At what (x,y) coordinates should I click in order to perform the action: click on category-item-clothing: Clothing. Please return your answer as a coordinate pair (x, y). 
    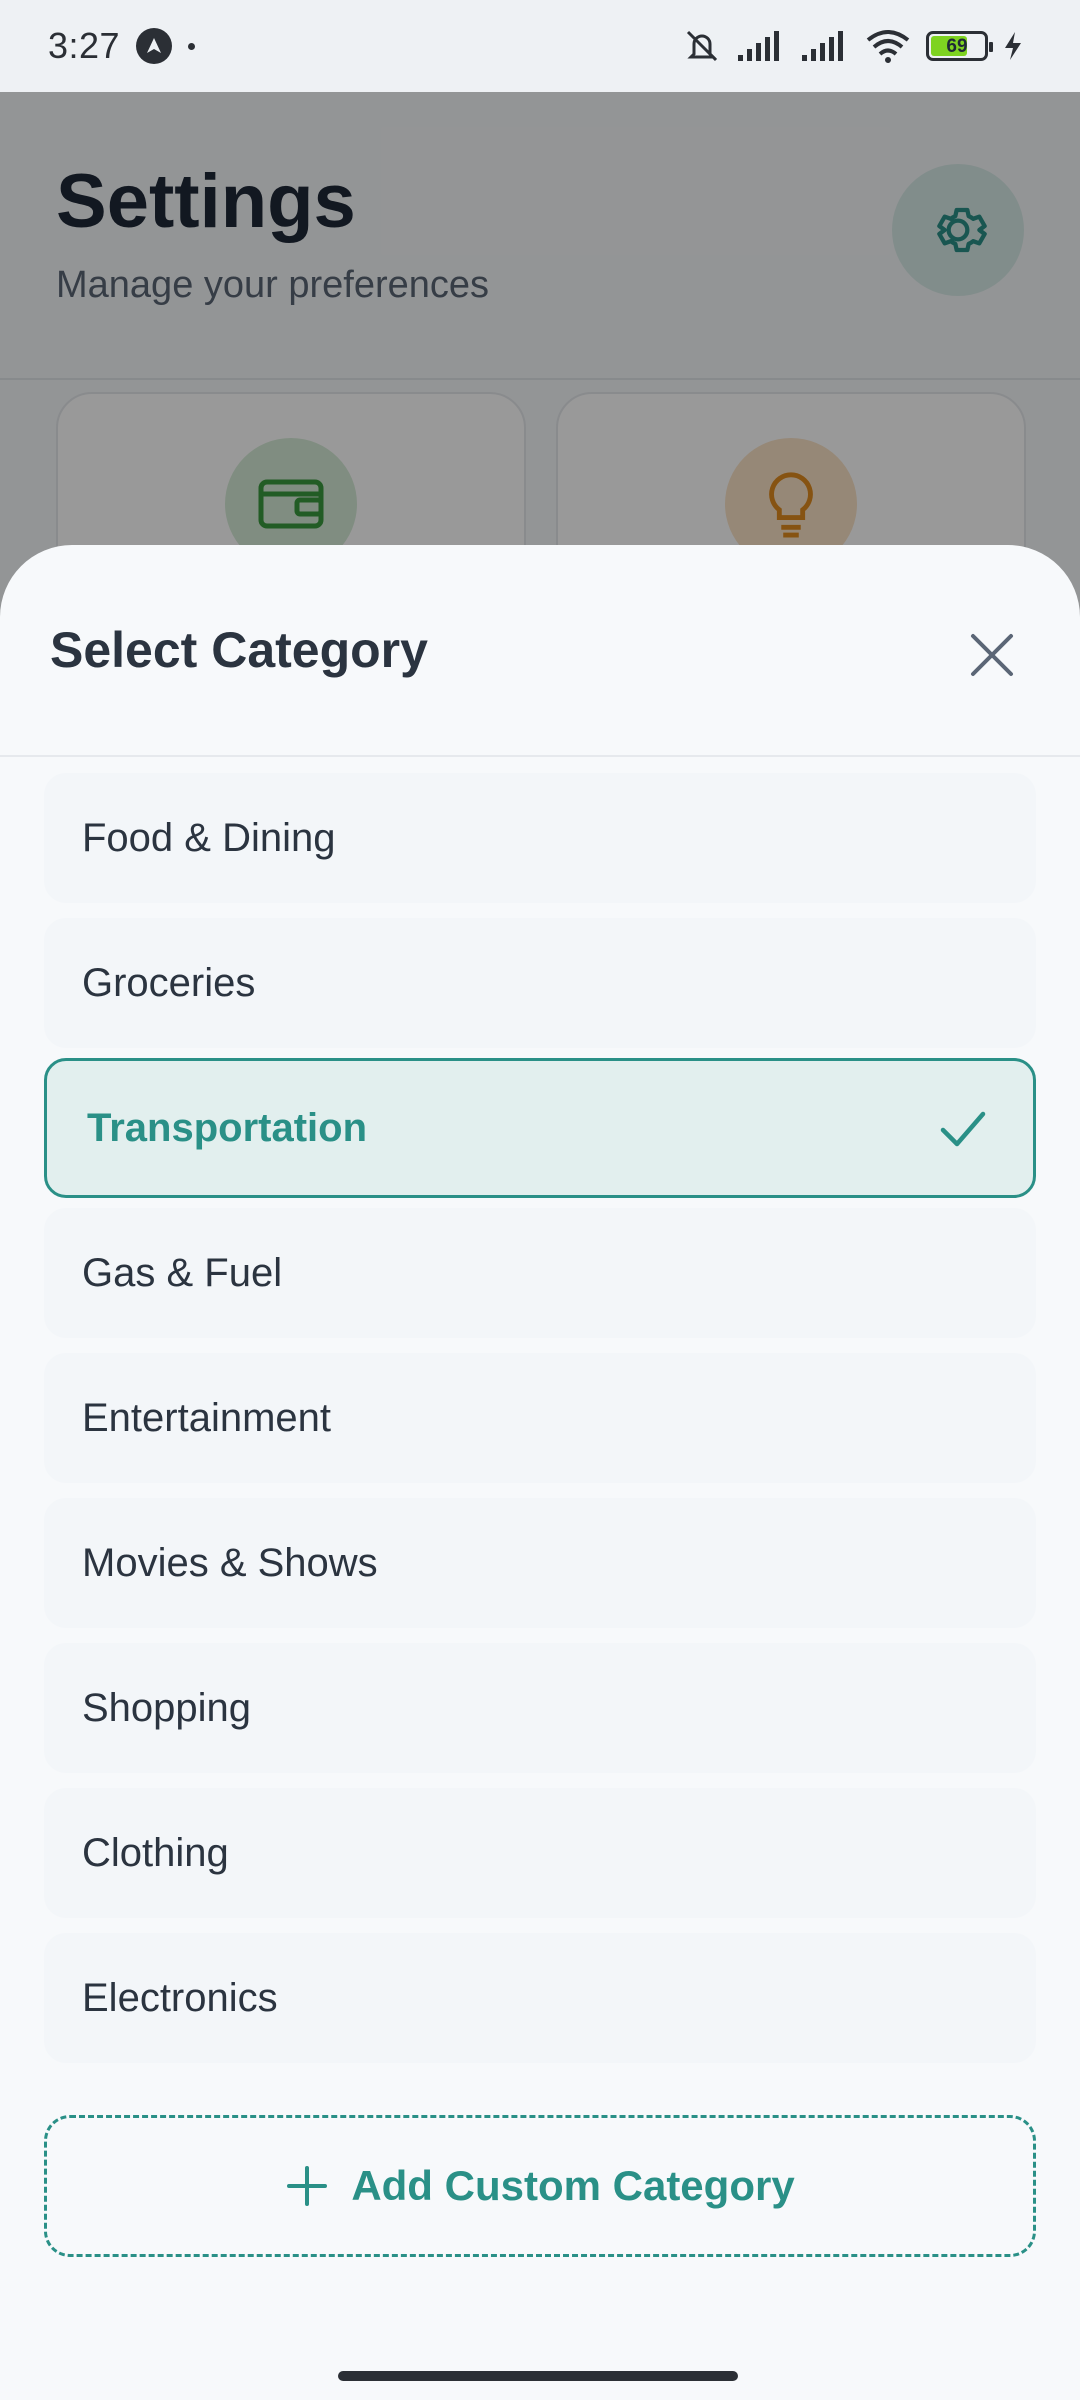
    Looking at the image, I should click on (540, 1853).